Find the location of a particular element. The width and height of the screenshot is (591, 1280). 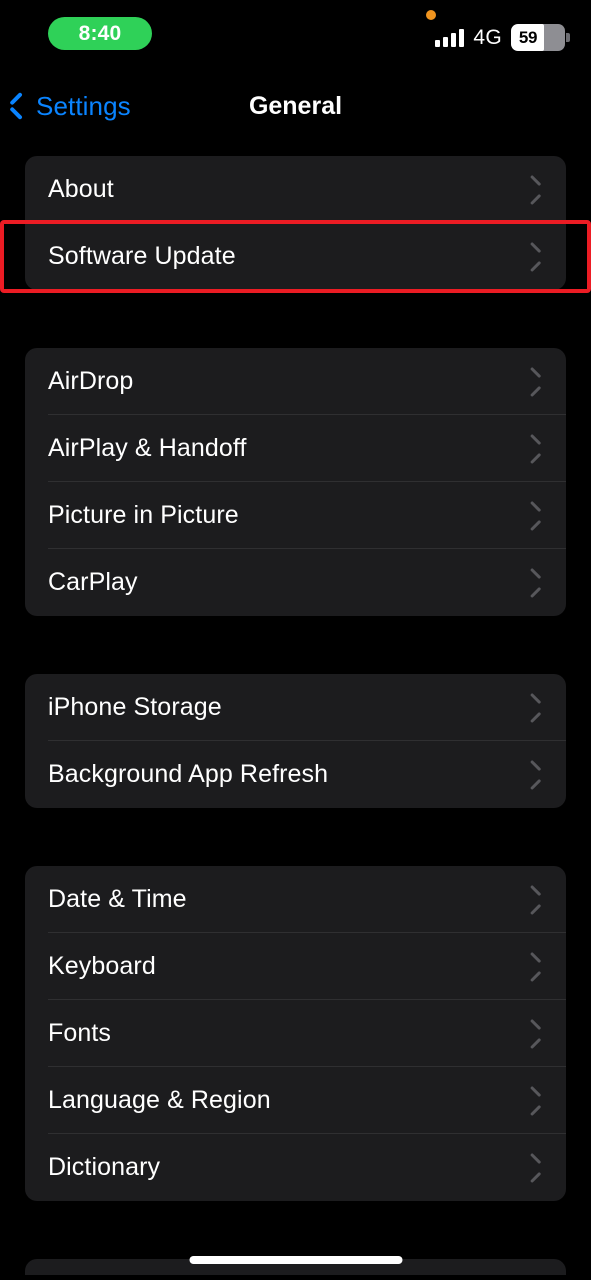

home-indicator is located at coordinates (295, 1260).